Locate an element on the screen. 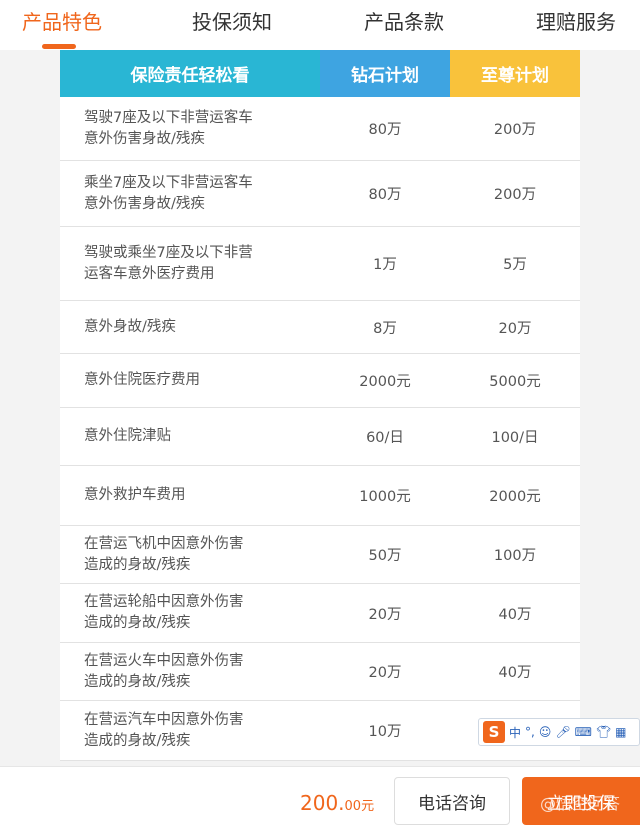 The height and width of the screenshot is (830, 640). coverage-item: 意外住院医疗费用 is located at coordinates (190, 380).